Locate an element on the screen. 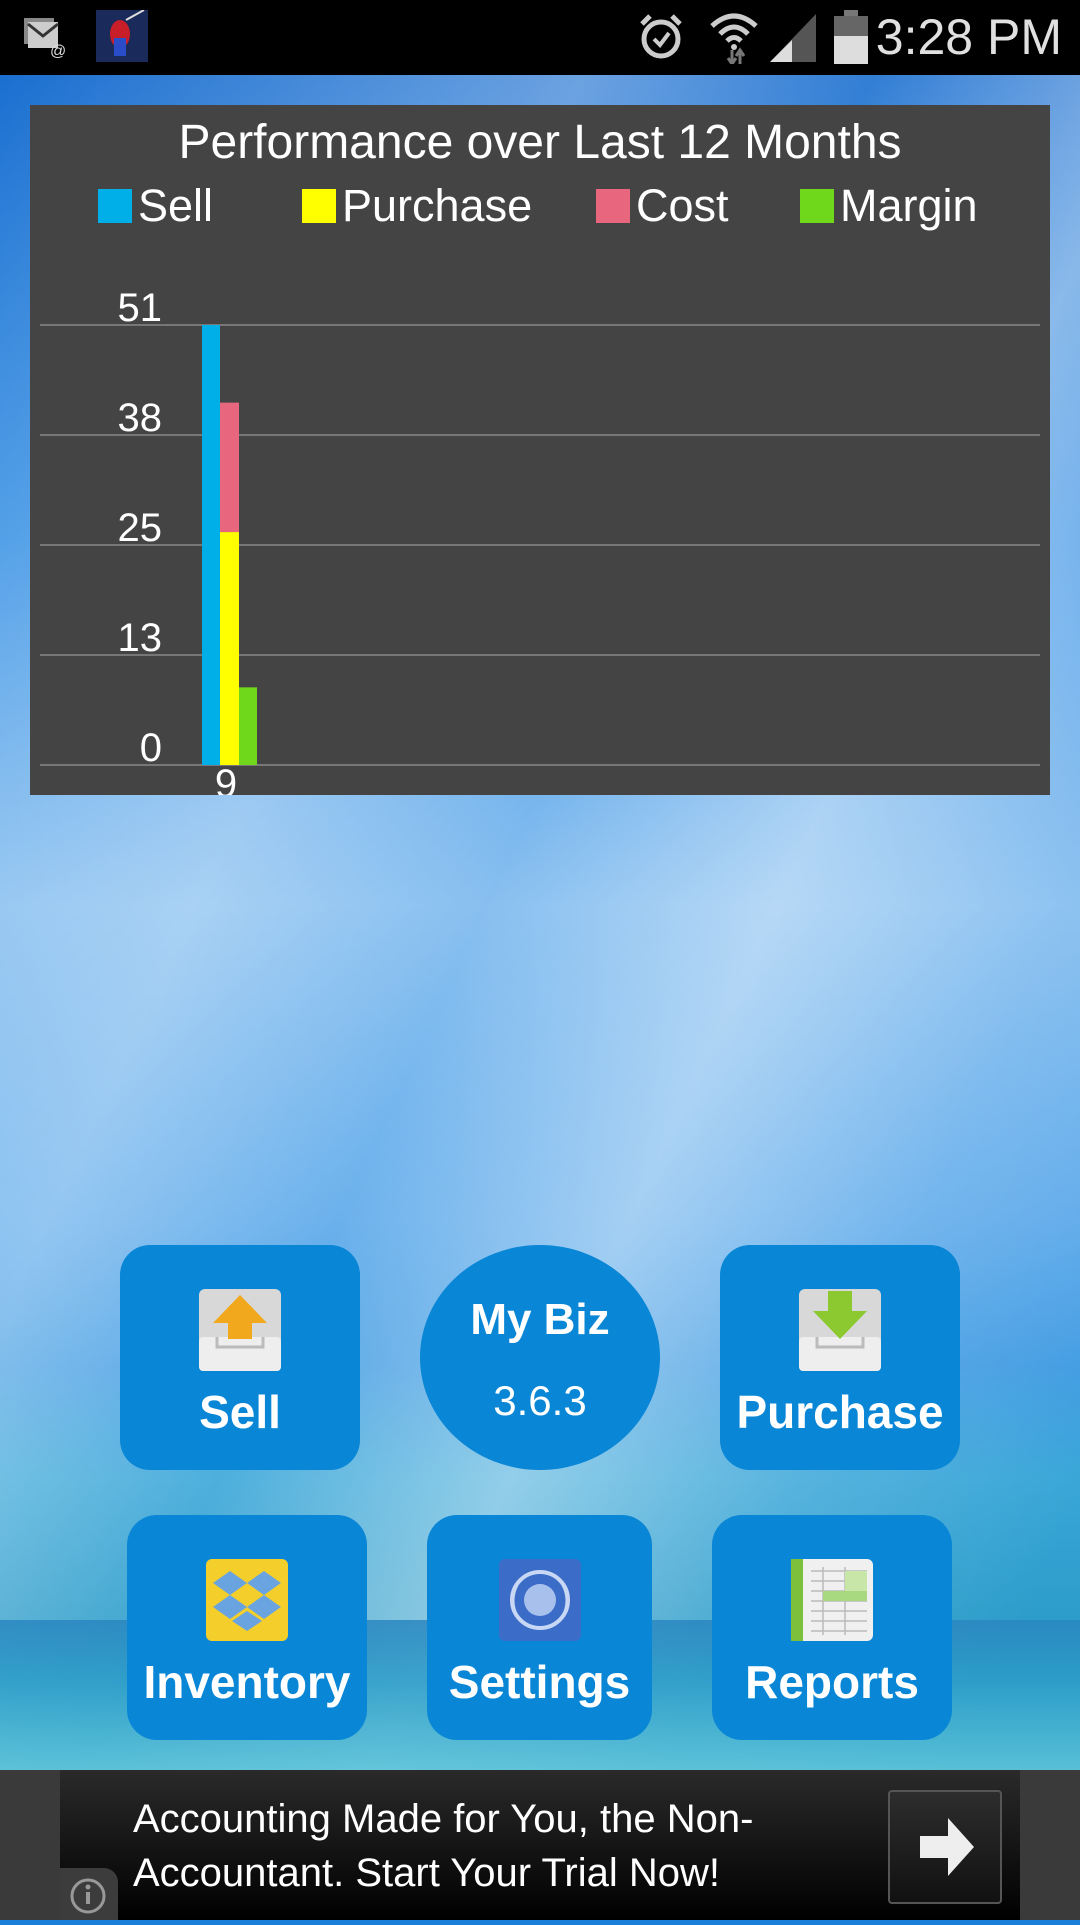 The height and width of the screenshot is (1925, 1080). y-tick-label: 25 is located at coordinates (140, 528).